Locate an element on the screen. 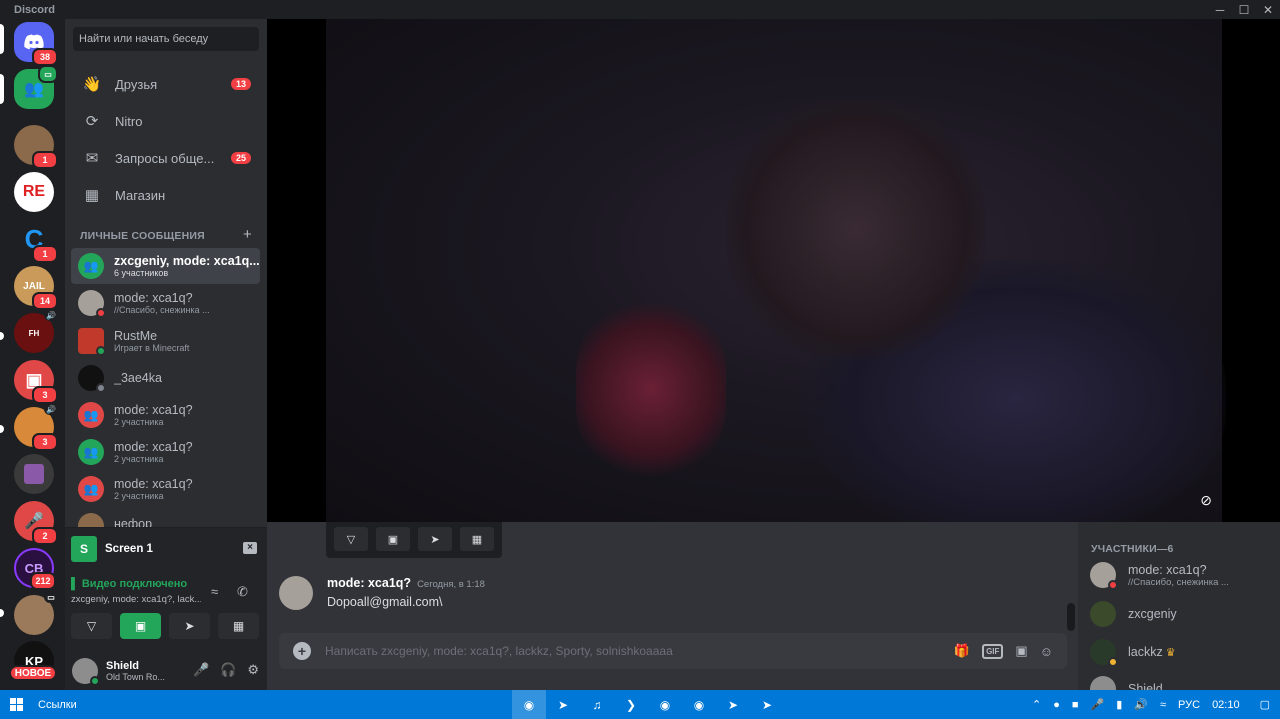  guild-c-server: C 1 is located at coordinates (36, 241).